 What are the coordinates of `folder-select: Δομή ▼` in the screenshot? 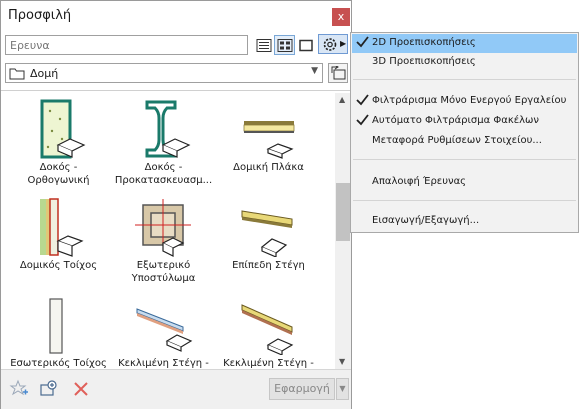 It's located at (164, 73).